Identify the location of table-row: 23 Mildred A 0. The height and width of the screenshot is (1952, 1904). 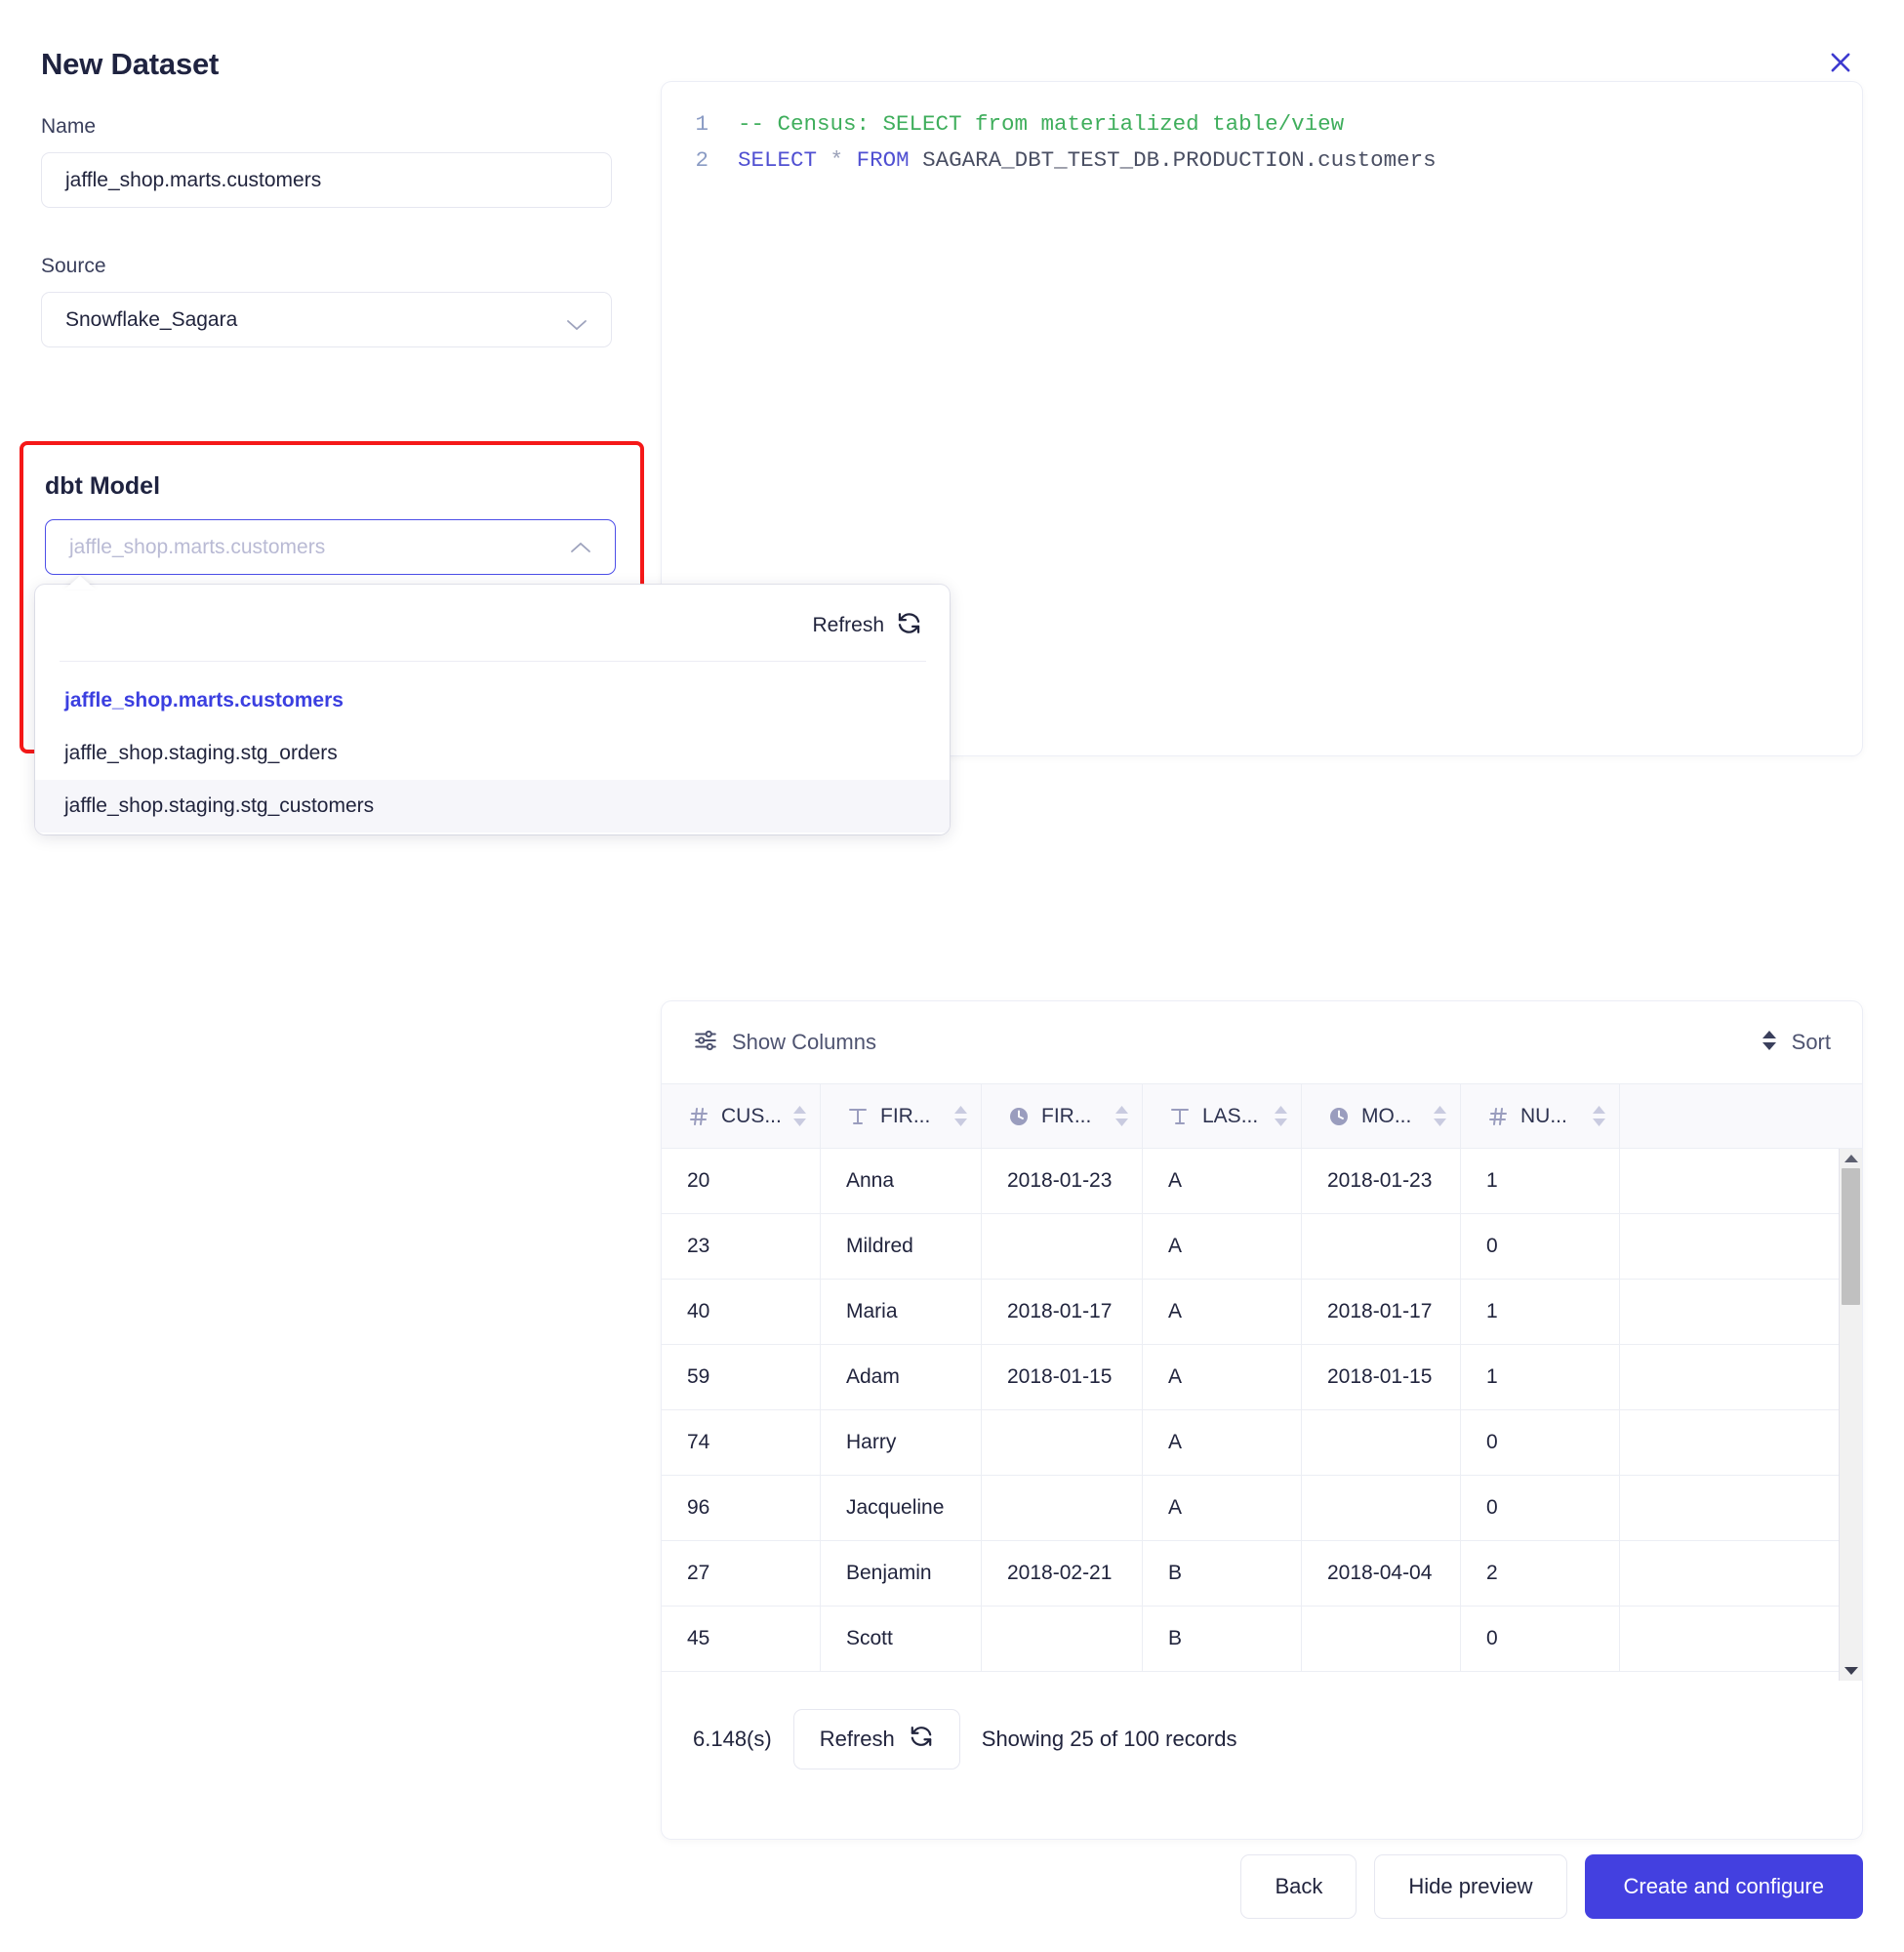
(1262, 1247).